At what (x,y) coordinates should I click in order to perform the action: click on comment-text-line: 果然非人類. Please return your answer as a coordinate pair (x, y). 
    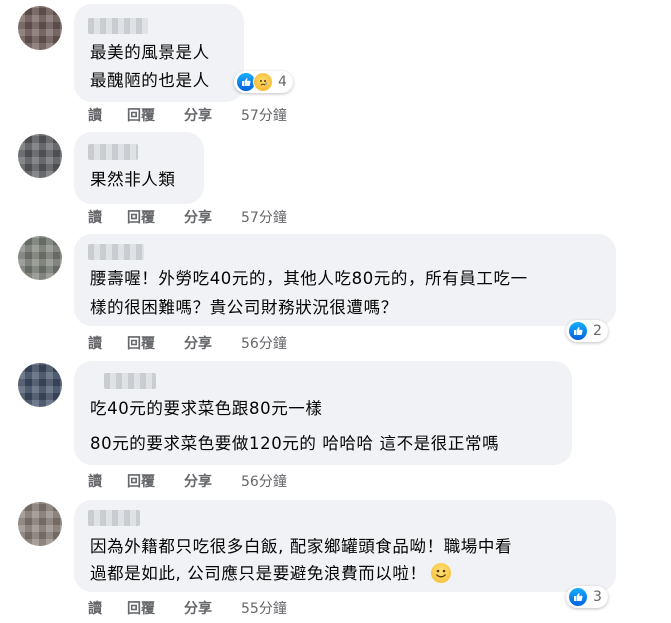
    Looking at the image, I should click on (133, 179).